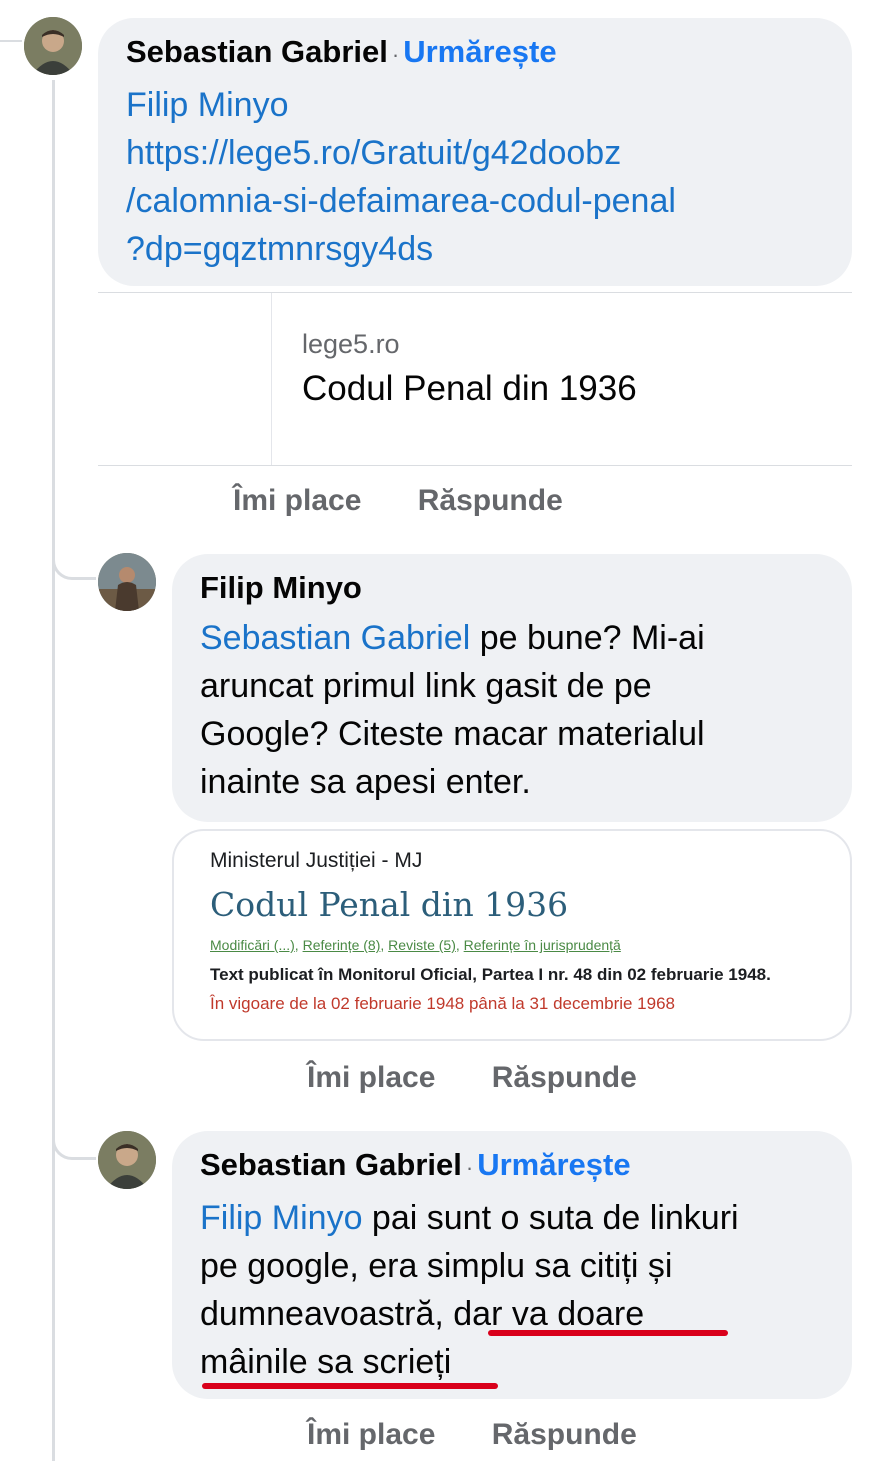  What do you see at coordinates (472, 1078) in the screenshot?
I see `comment-actions-2: Îmi place Răspunde` at bounding box center [472, 1078].